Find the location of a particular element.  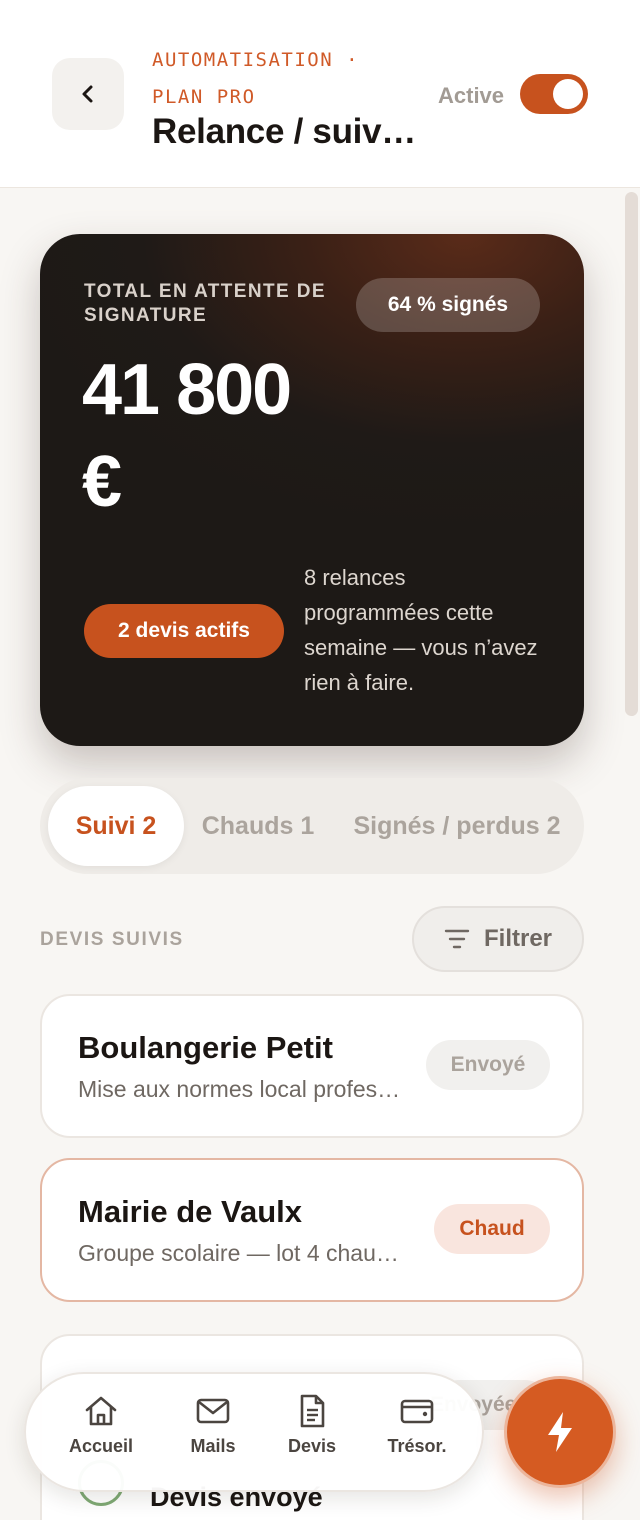

page-title: Relance / suivi devis is located at coordinates (287, 131).